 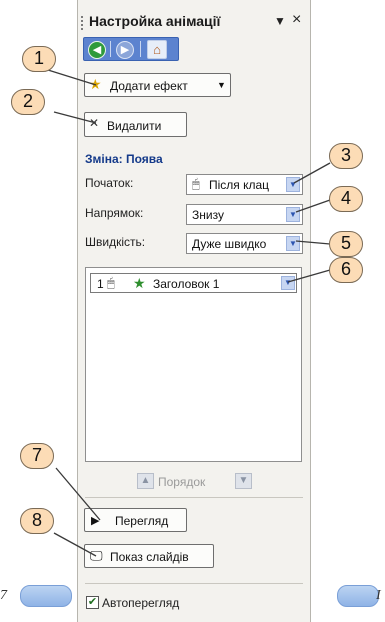 I want to click on order-label: Порядок, so click(x=182, y=482).